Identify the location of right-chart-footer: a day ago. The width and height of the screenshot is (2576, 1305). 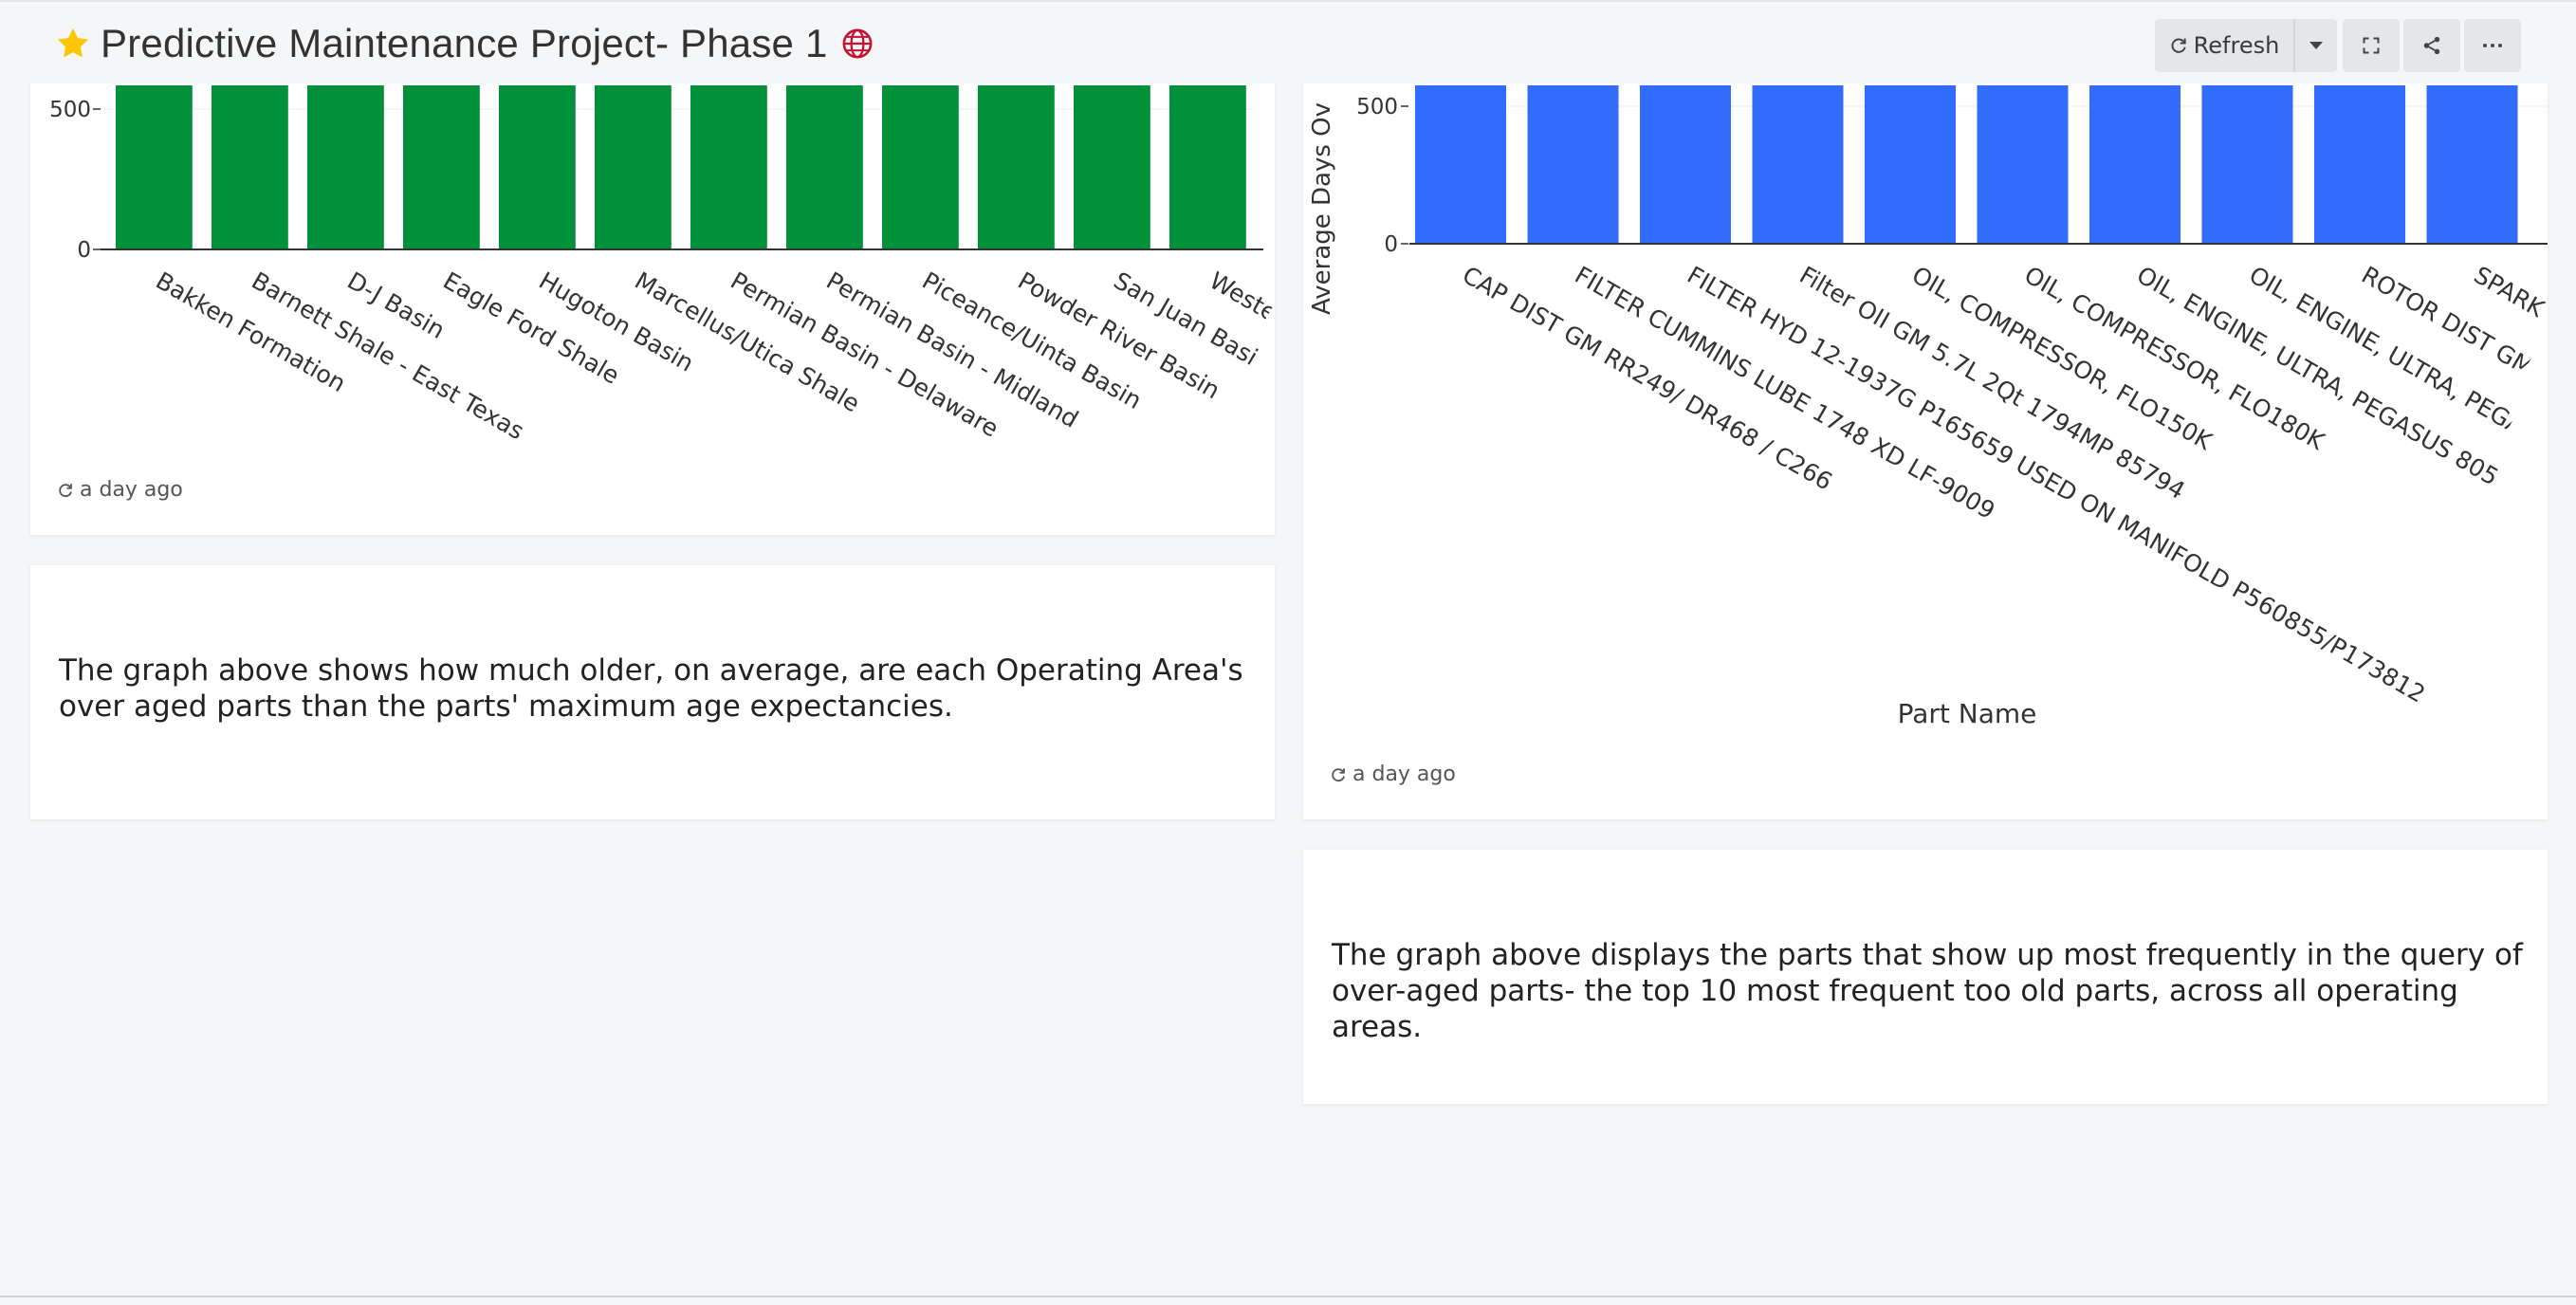
(1393, 774).